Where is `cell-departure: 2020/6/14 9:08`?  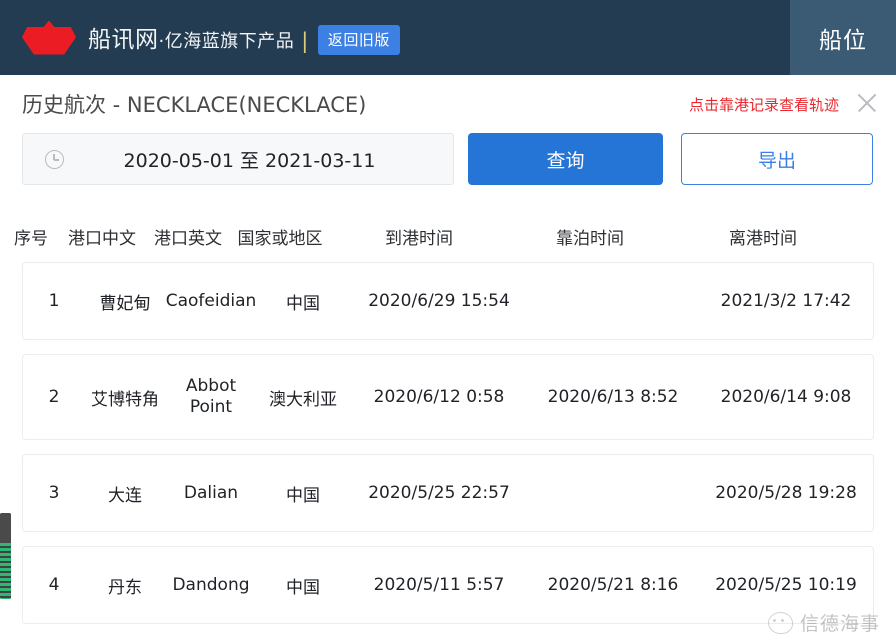
cell-departure: 2020/6/14 9:08 is located at coordinates (786, 397).